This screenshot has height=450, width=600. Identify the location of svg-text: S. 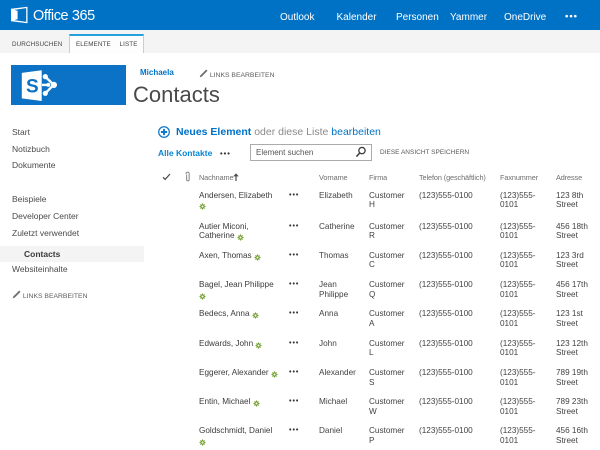
(32, 87).